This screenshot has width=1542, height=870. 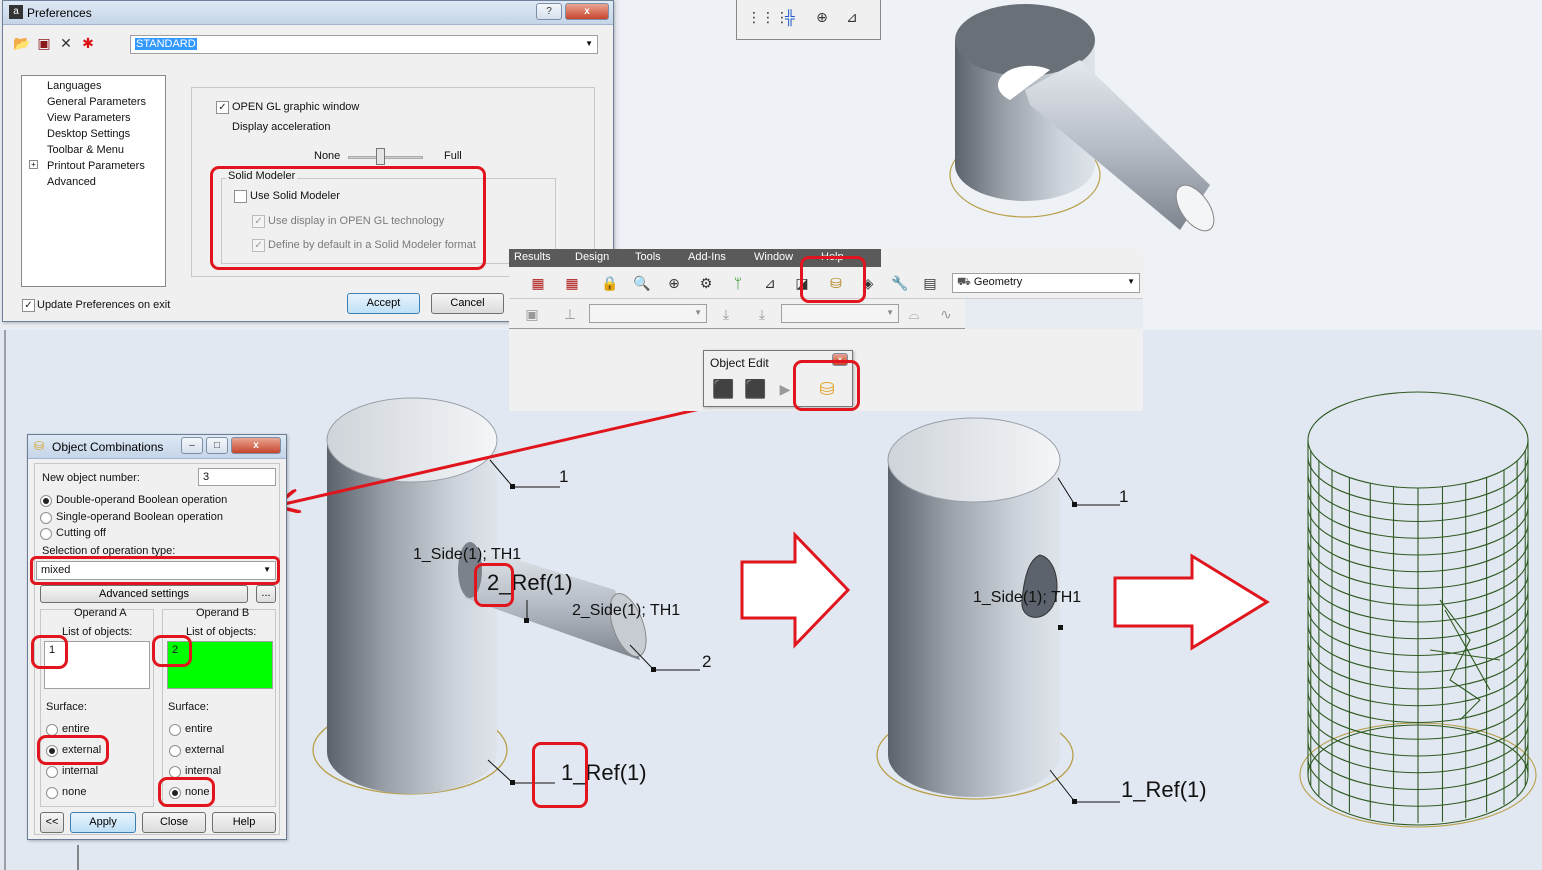 I want to click on new-object-input: 3, so click(x=237, y=477).